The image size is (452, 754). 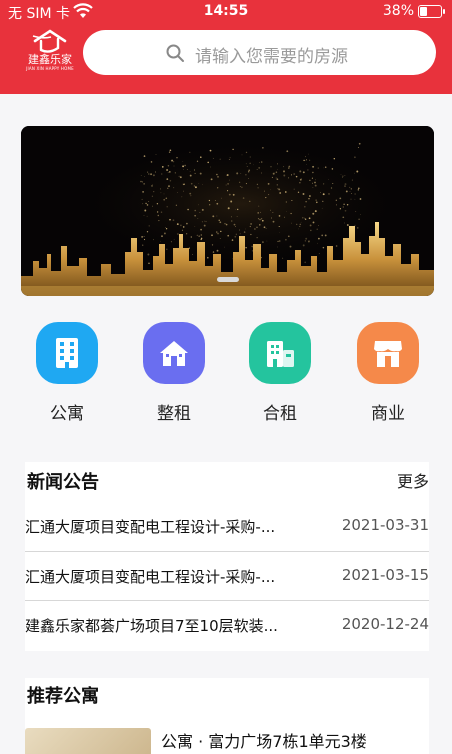 I want to click on more-news-link: 更多, so click(x=413, y=480).